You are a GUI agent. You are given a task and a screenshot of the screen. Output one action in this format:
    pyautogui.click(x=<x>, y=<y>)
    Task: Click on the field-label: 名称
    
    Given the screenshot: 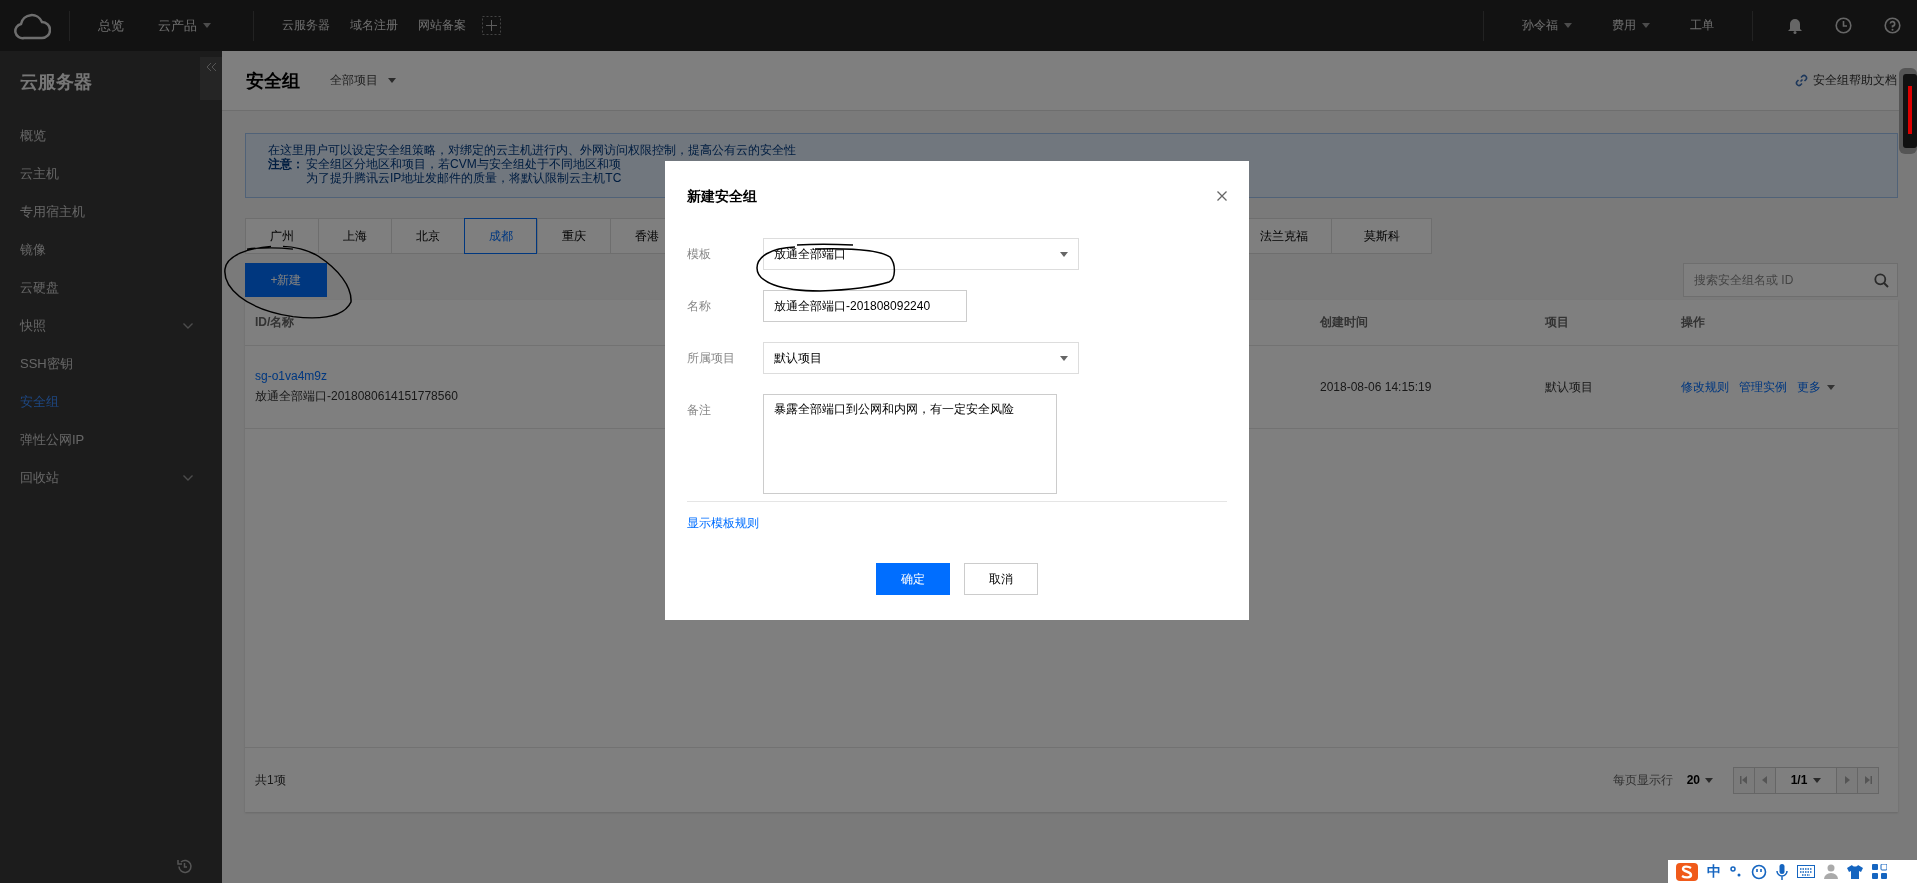 What is the action you would take?
    pyautogui.click(x=699, y=306)
    